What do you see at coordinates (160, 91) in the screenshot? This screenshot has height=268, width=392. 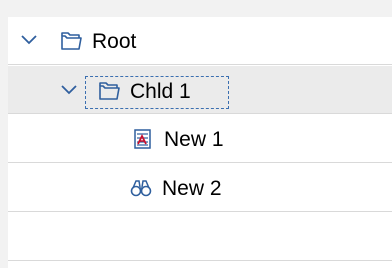 I see `tree-node-label: Chld 1` at bounding box center [160, 91].